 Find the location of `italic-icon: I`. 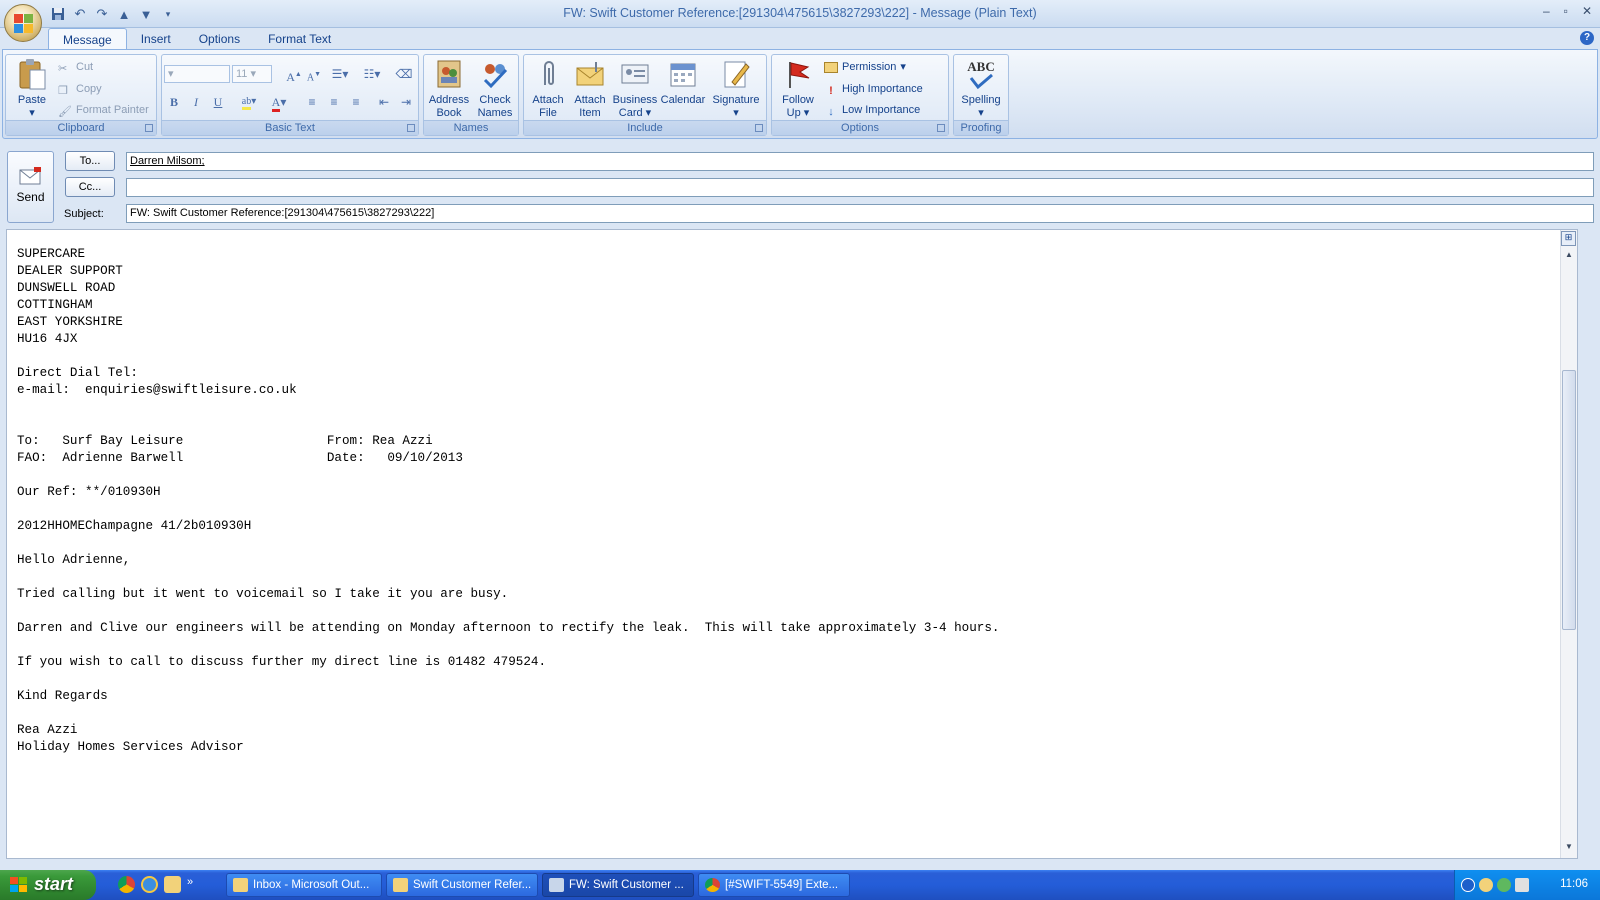

italic-icon: I is located at coordinates (196, 102).